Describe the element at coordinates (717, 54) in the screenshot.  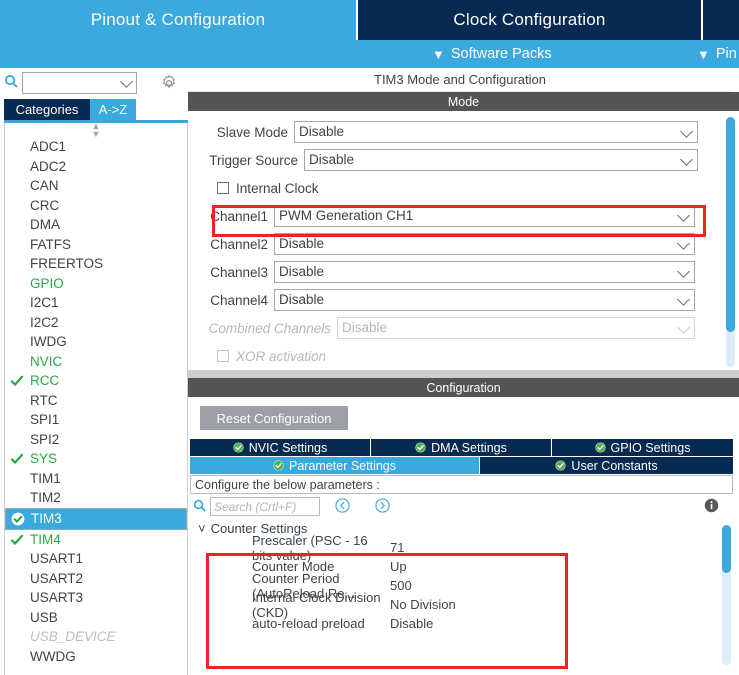
I see `pinout-menu: ▼ Pin` at that location.